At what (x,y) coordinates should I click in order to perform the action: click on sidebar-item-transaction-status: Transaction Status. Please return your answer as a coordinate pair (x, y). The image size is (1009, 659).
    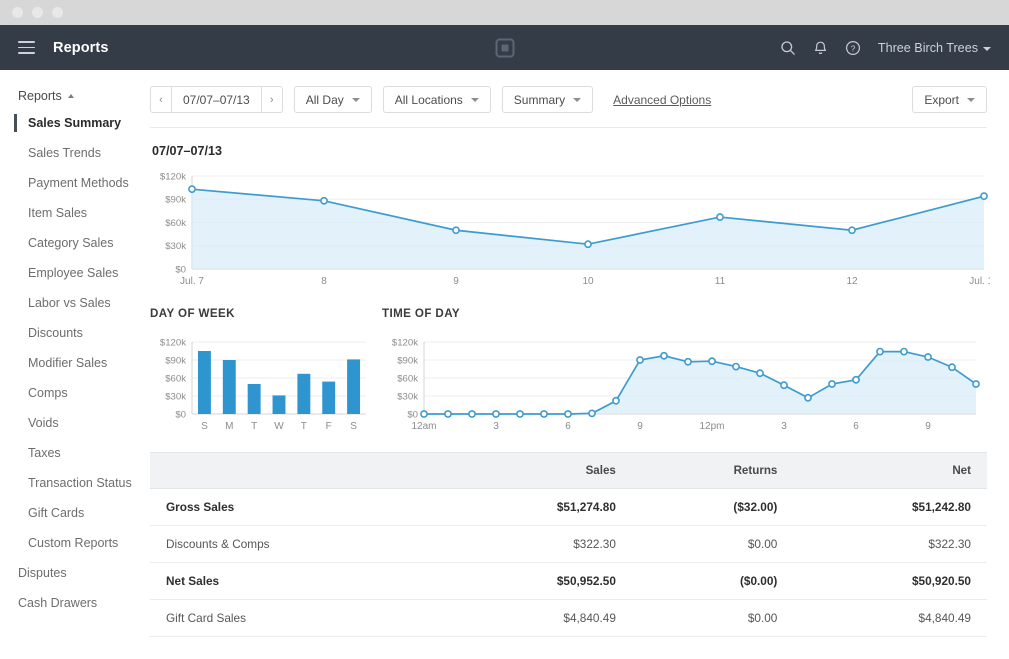
    Looking at the image, I should click on (75, 483).